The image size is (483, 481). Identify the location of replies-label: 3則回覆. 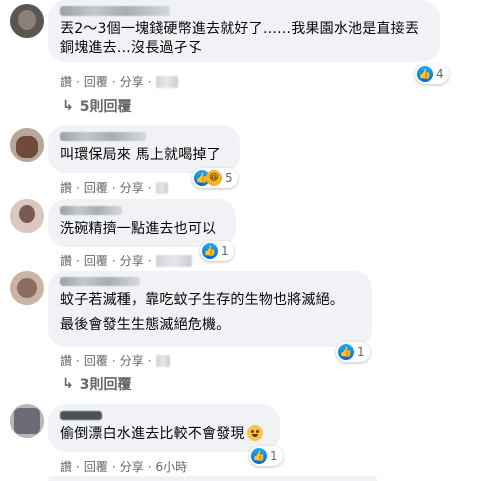
(105, 385).